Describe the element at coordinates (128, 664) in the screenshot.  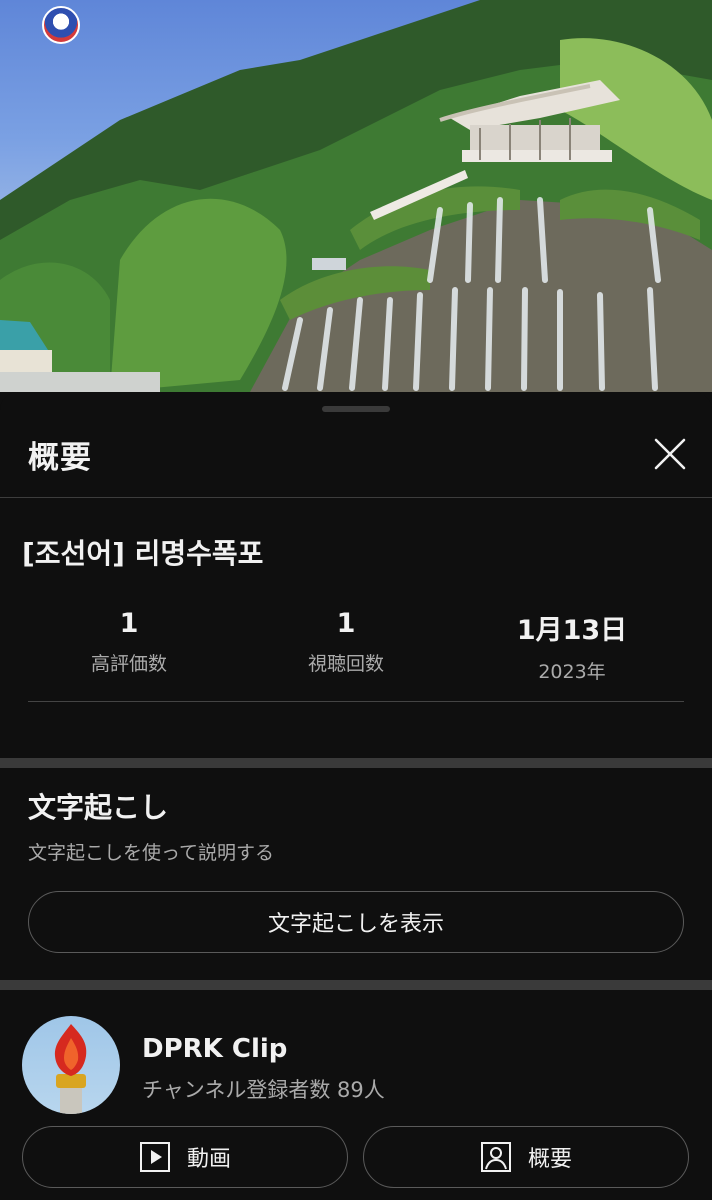
I see `likes-label: 高評価数` at that location.